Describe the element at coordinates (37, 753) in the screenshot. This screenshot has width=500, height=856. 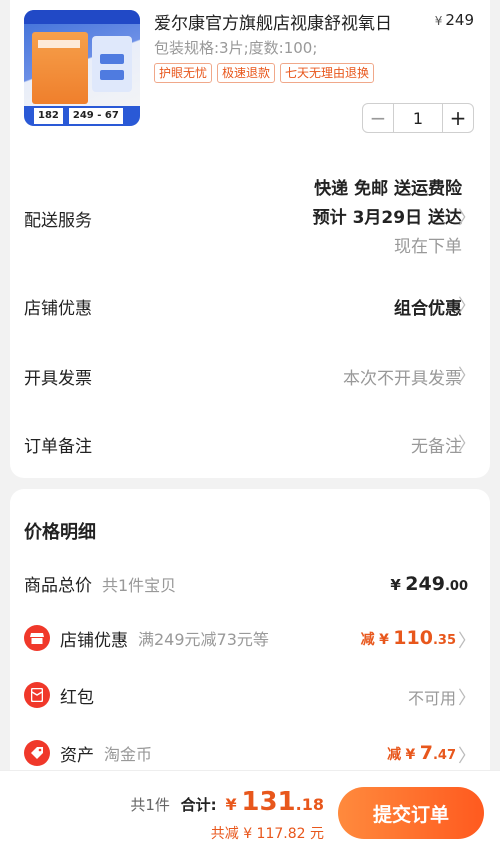
I see `coin-tag-icon` at that location.